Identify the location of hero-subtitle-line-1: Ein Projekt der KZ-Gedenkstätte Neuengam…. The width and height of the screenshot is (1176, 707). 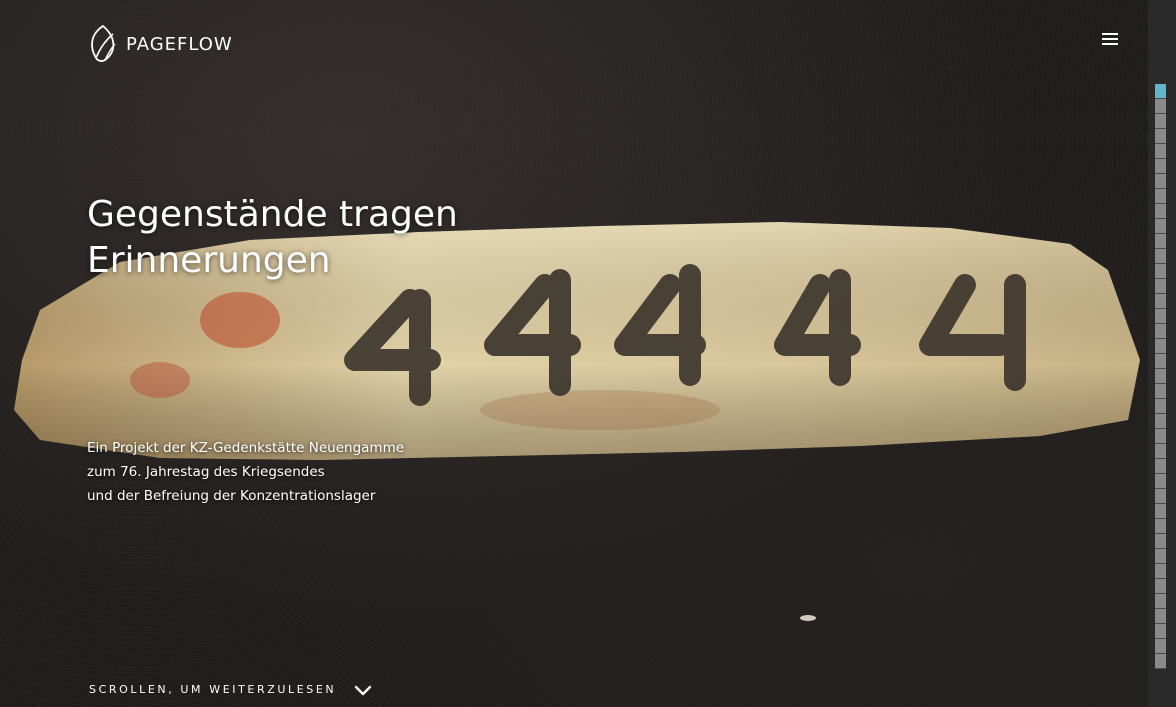
(246, 448).